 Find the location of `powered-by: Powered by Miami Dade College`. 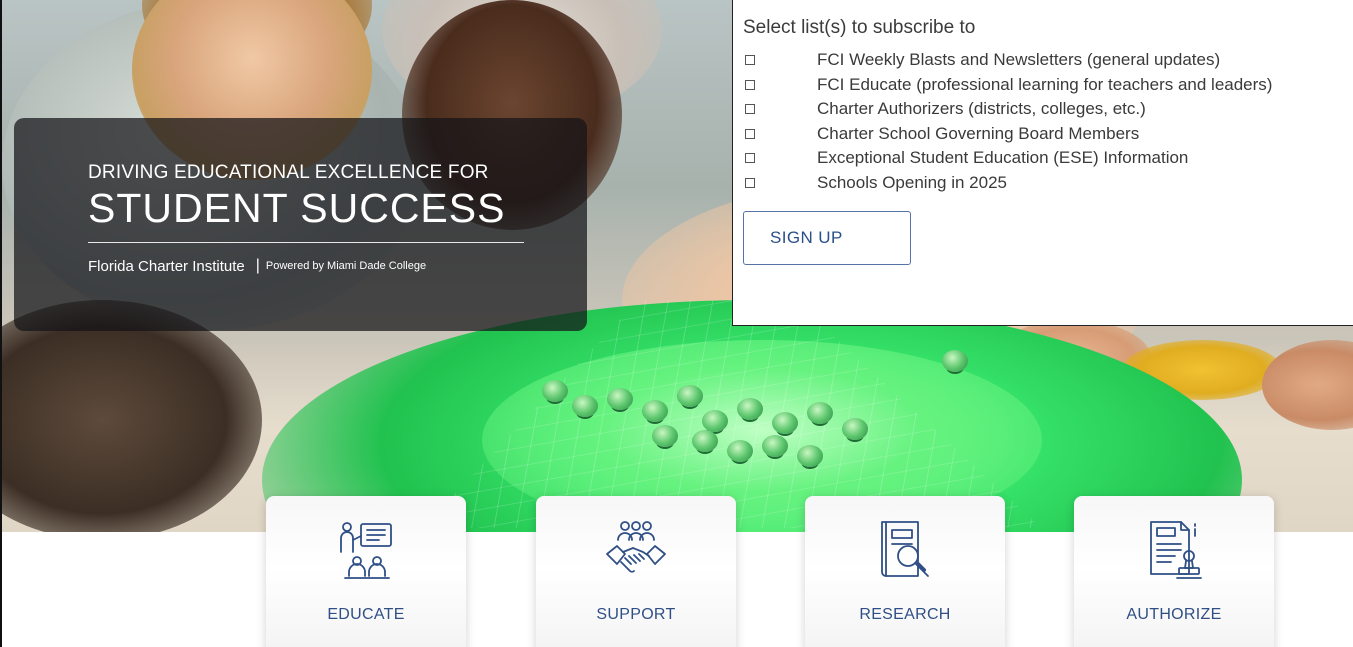

powered-by: Powered by Miami Dade College is located at coordinates (346, 266).